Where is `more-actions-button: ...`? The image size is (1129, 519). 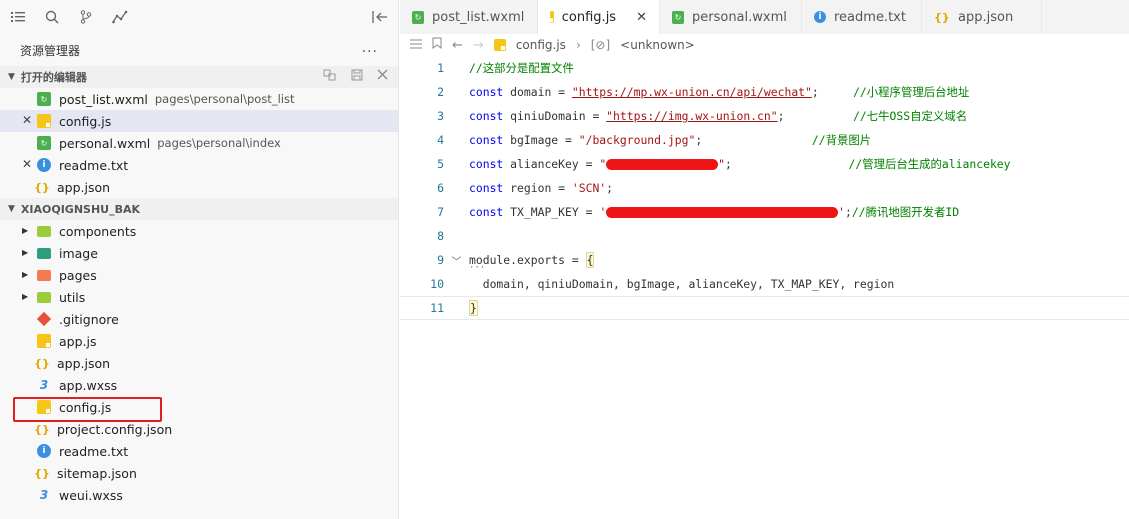
more-actions-button: ... is located at coordinates (370, 48).